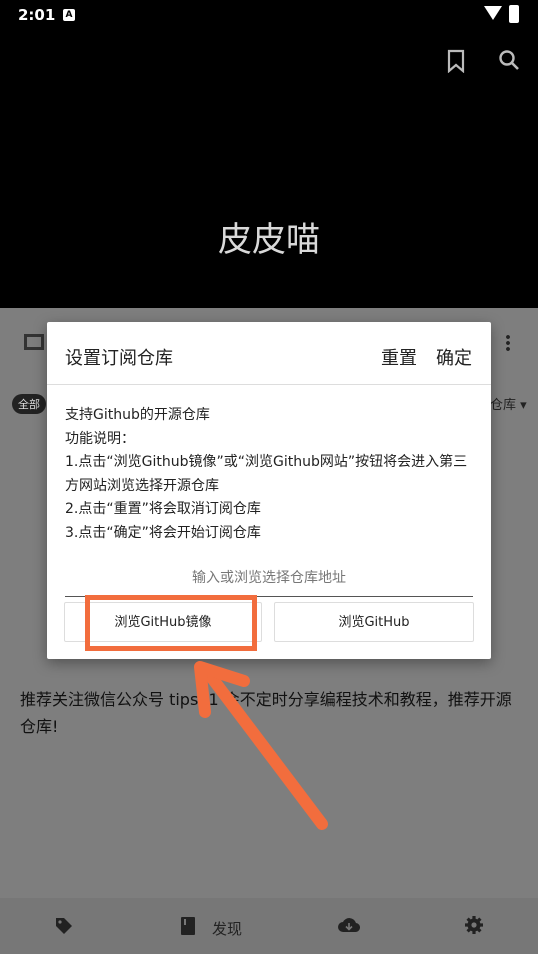 The width and height of the screenshot is (538, 954). Describe the element at coordinates (269, 16) in the screenshot. I see `status-bar: 2:01 A` at that location.